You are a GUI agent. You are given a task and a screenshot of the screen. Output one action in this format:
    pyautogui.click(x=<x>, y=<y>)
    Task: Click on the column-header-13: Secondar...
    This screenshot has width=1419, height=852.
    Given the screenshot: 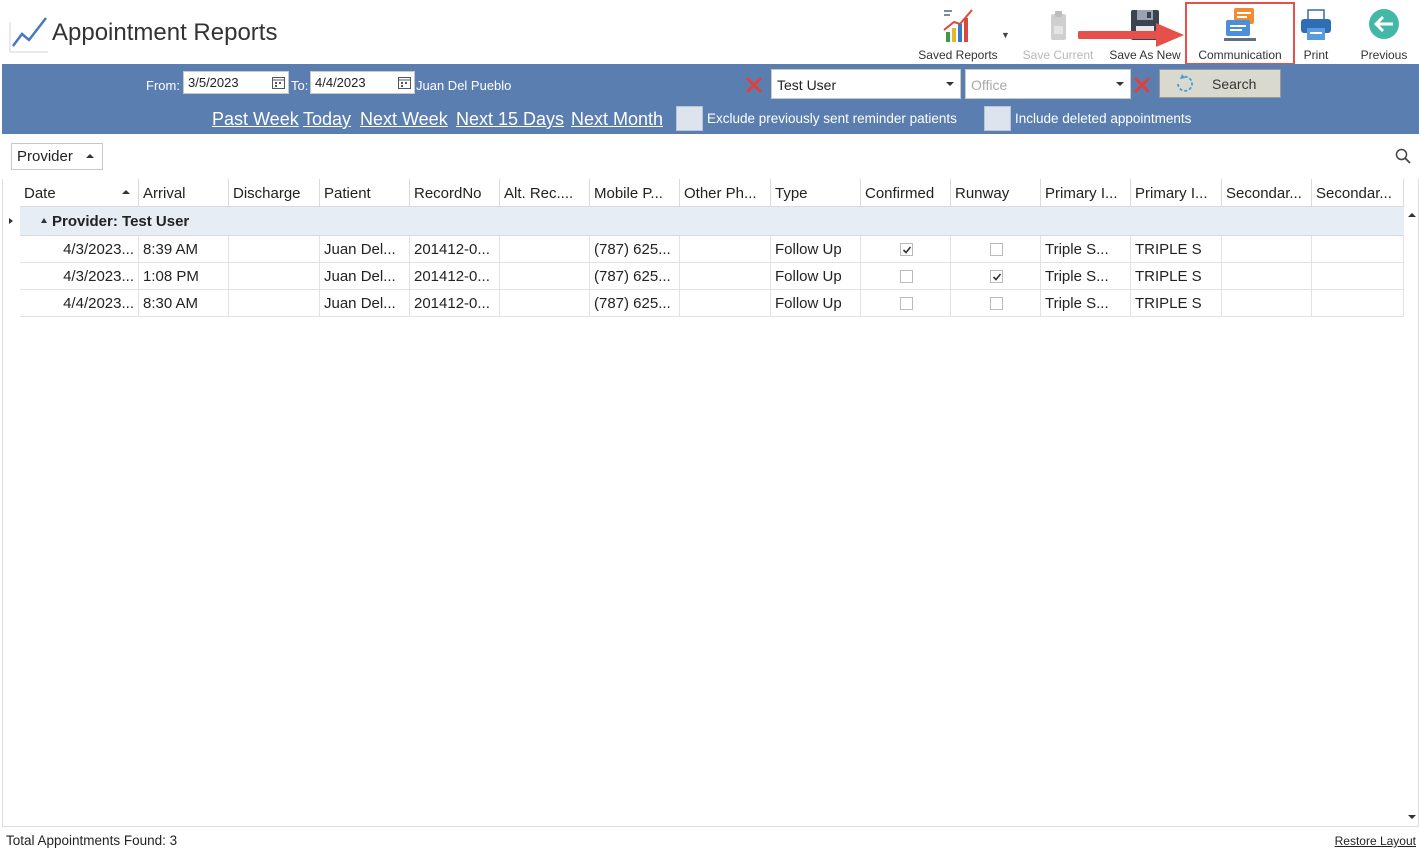 What is the action you would take?
    pyautogui.click(x=1267, y=193)
    